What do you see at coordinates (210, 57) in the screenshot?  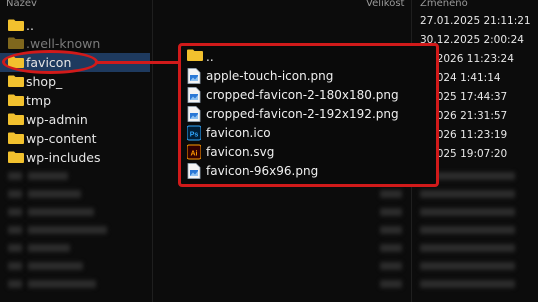 I see `popup-file-label: ..` at bounding box center [210, 57].